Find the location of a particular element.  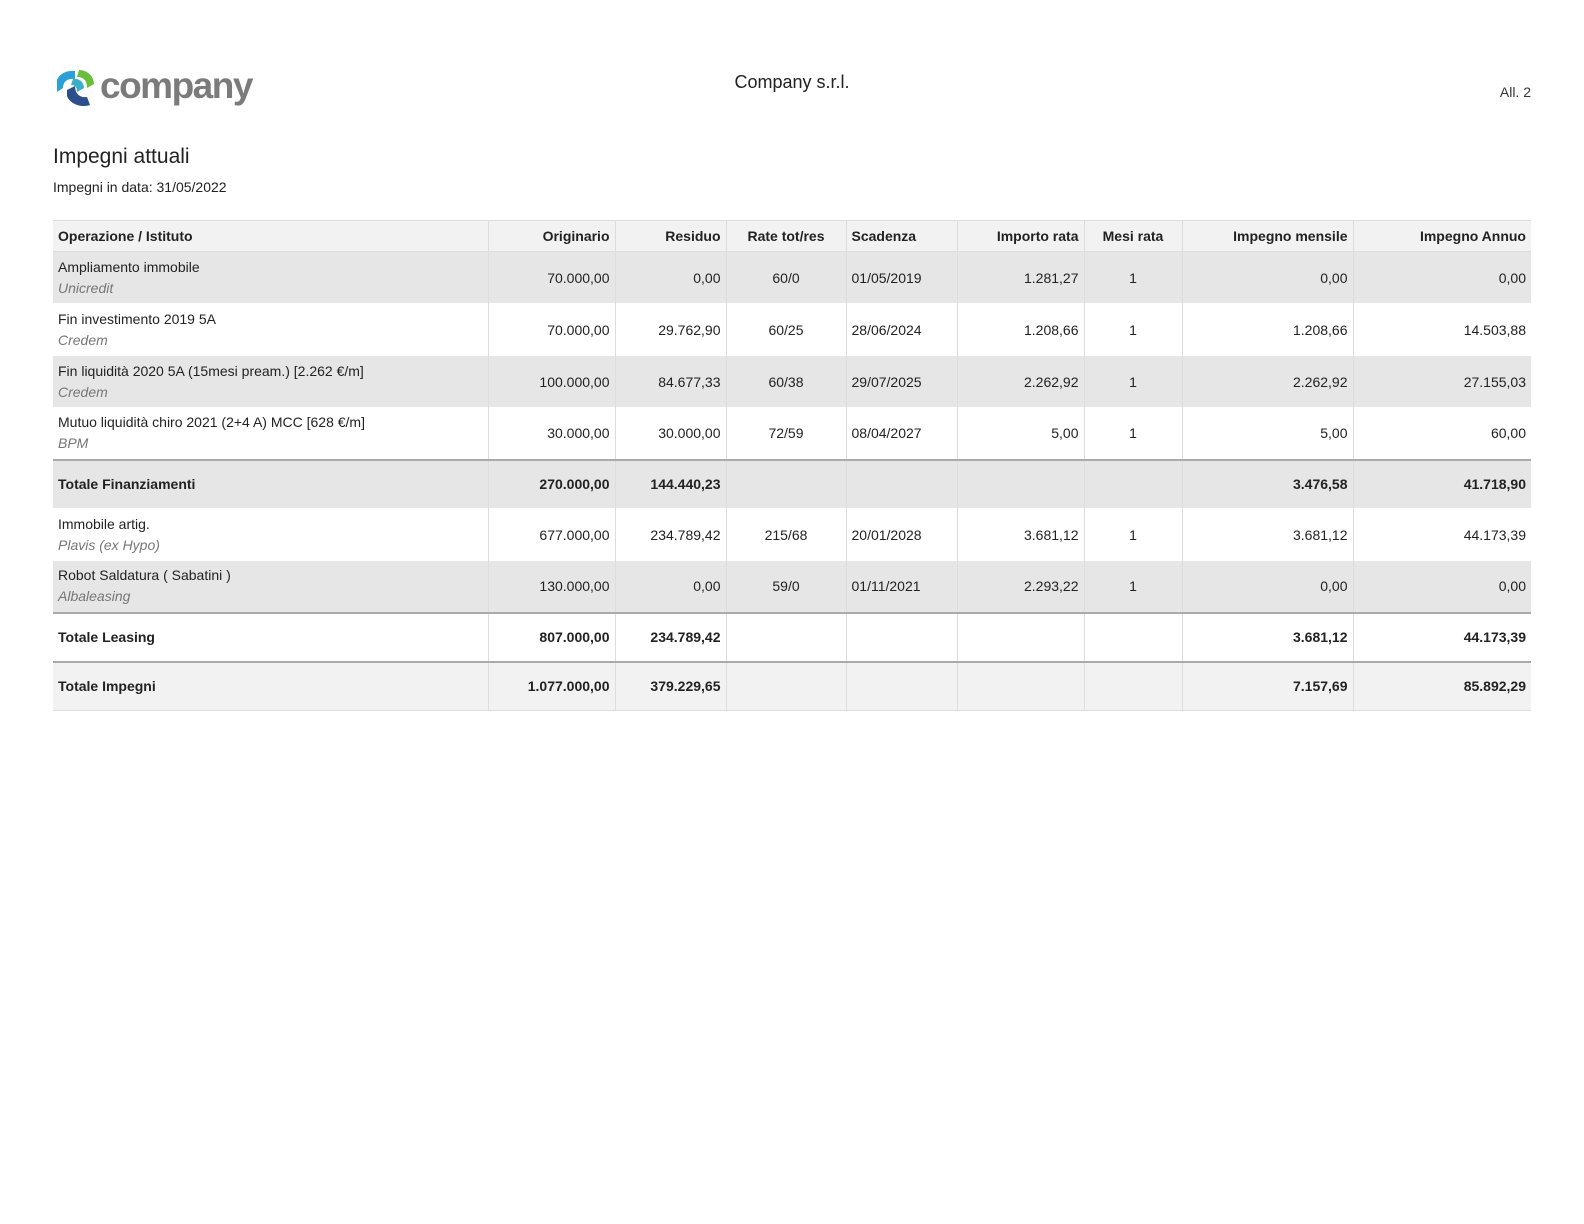

cell-originario: 30.000,00 is located at coordinates (551, 433).